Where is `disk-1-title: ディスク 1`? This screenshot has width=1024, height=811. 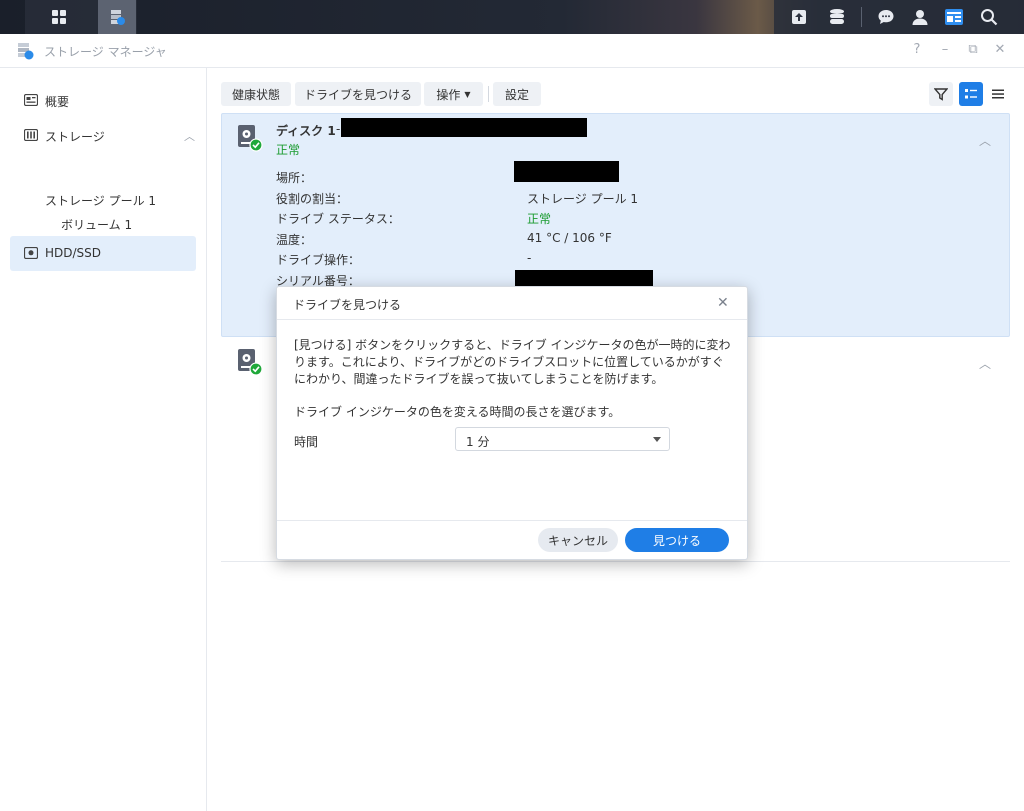
disk-1-title: ディスク 1 is located at coordinates (306, 131).